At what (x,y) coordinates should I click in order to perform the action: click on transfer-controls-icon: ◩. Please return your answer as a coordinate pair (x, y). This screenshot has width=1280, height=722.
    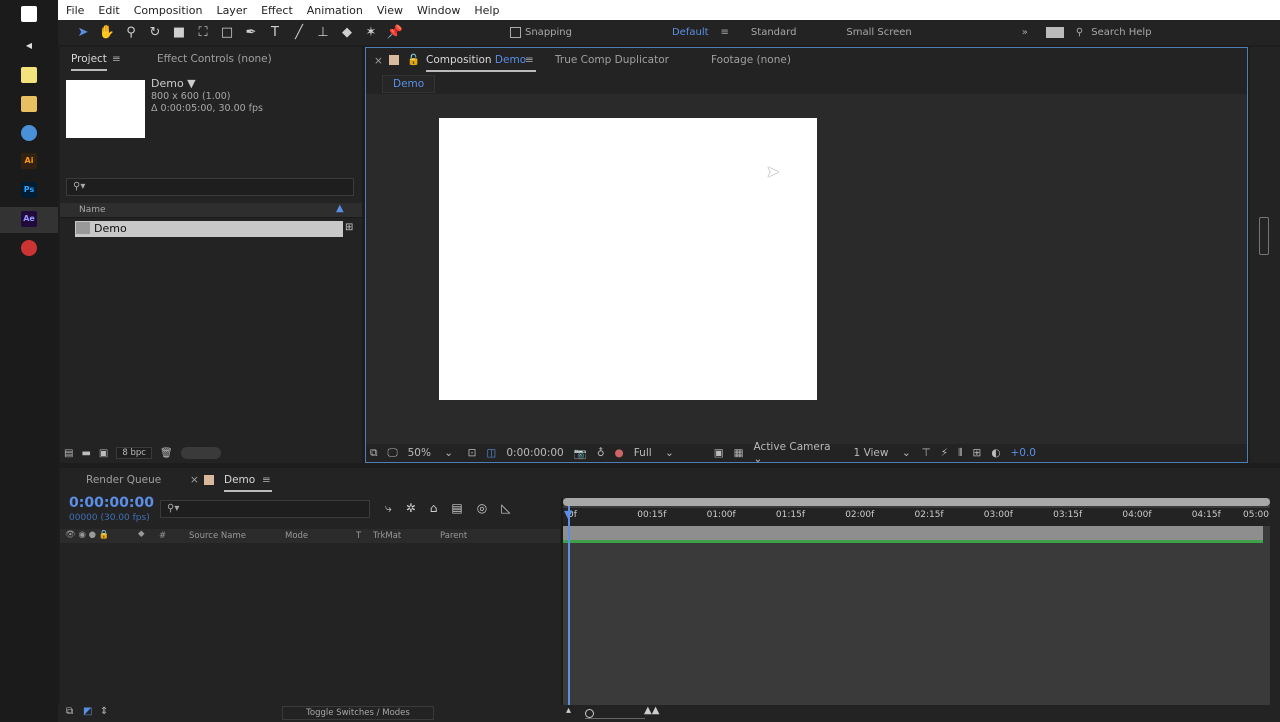
    Looking at the image, I should click on (87, 711).